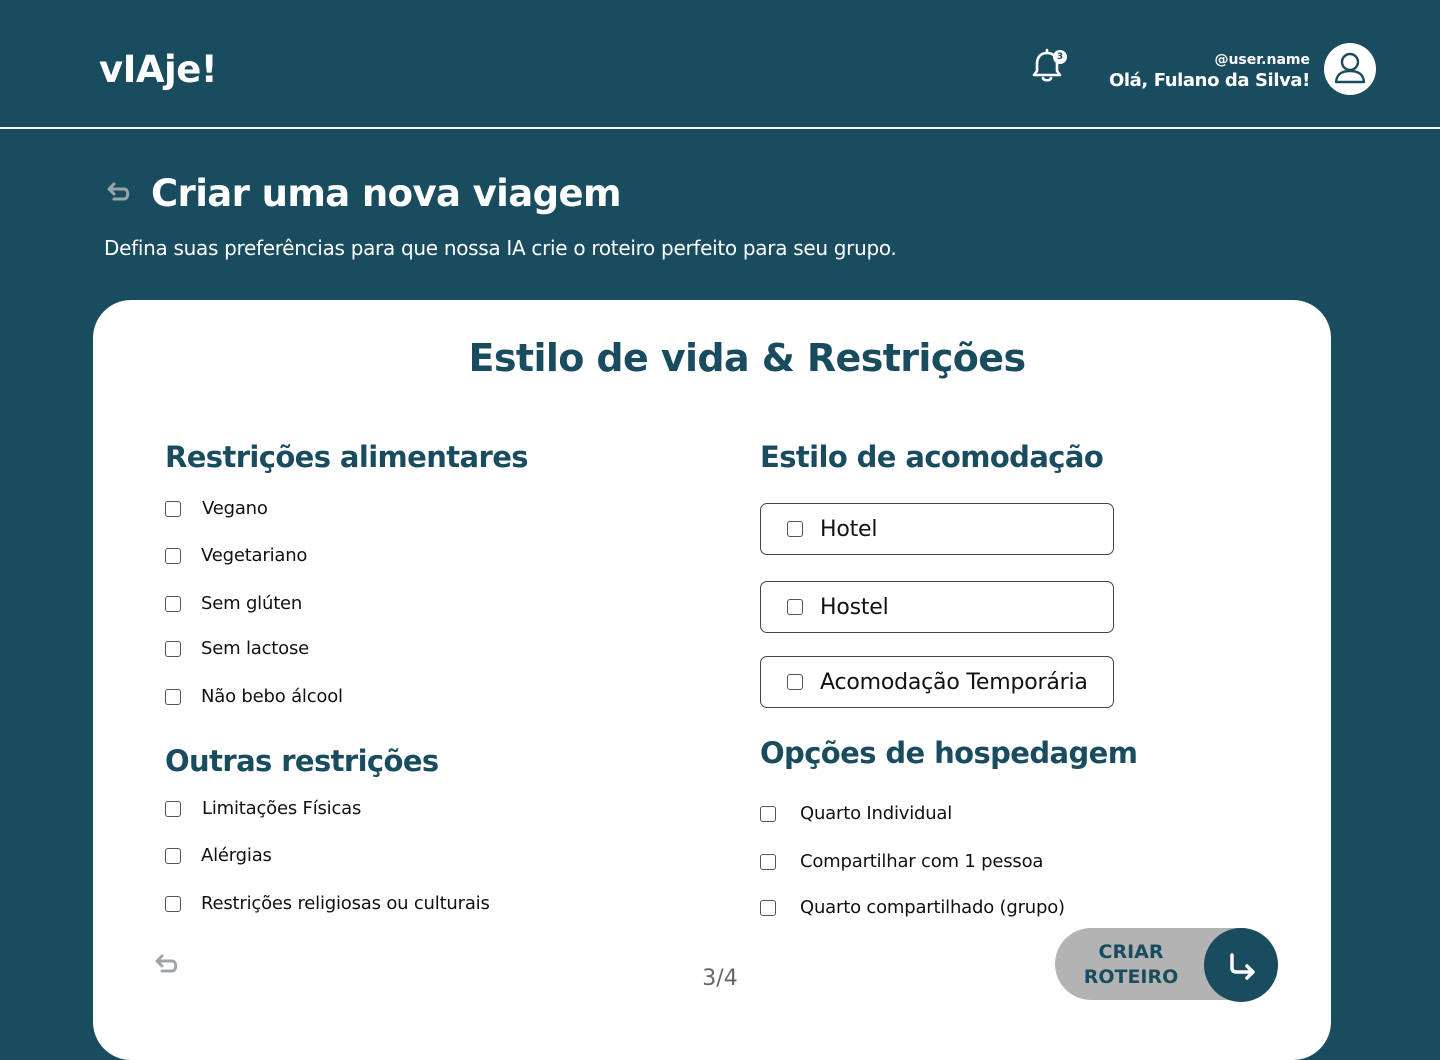 This screenshot has width=1440, height=1060. I want to click on checkbox-limitacoes-fisicas: Limitações Físicas, so click(263, 808).